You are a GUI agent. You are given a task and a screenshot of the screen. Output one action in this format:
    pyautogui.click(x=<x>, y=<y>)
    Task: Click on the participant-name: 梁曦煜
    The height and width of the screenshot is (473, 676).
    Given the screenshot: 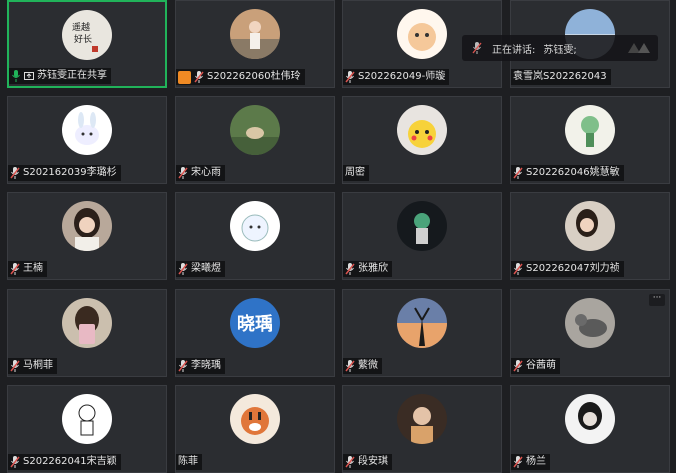 What is the action you would take?
    pyautogui.click(x=206, y=268)
    